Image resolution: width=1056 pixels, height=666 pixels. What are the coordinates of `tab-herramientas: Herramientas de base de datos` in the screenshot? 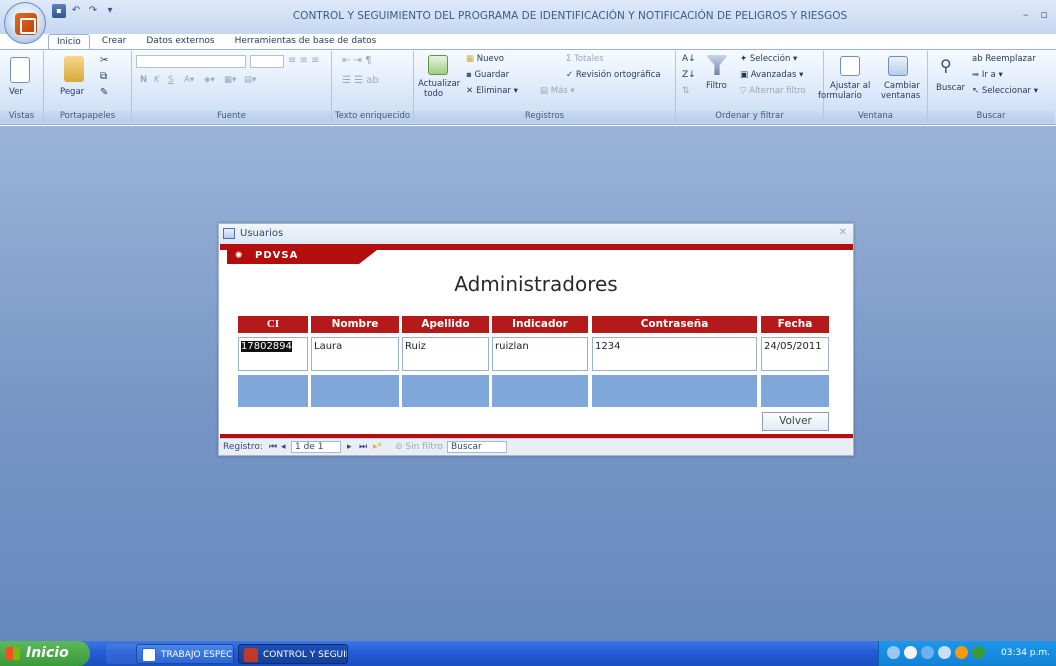 It's located at (306, 42).